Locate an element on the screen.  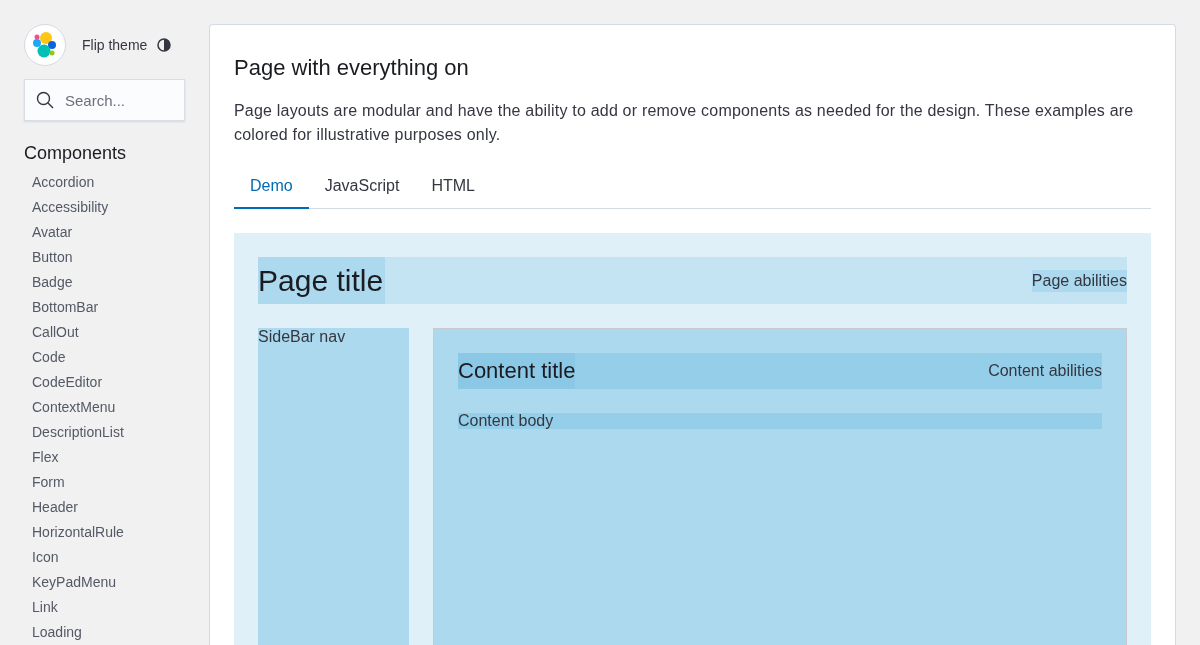
nav-link: Accordion is located at coordinates (104, 182).